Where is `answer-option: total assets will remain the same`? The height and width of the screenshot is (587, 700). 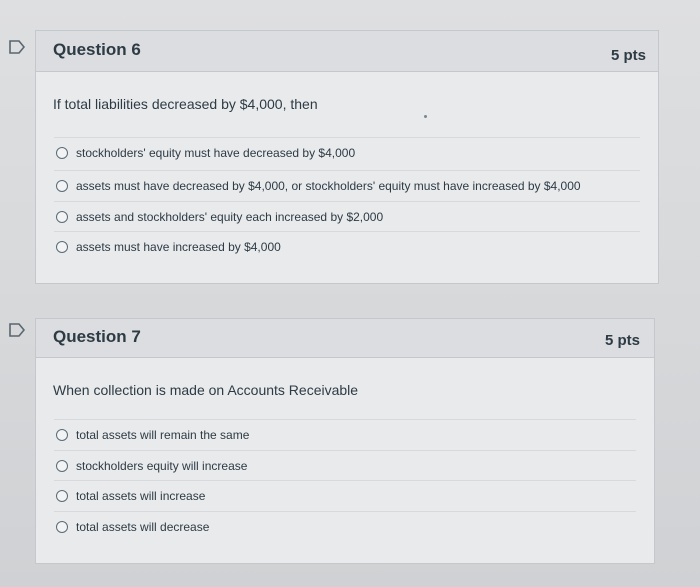 answer-option: total assets will remain the same is located at coordinates (345, 434).